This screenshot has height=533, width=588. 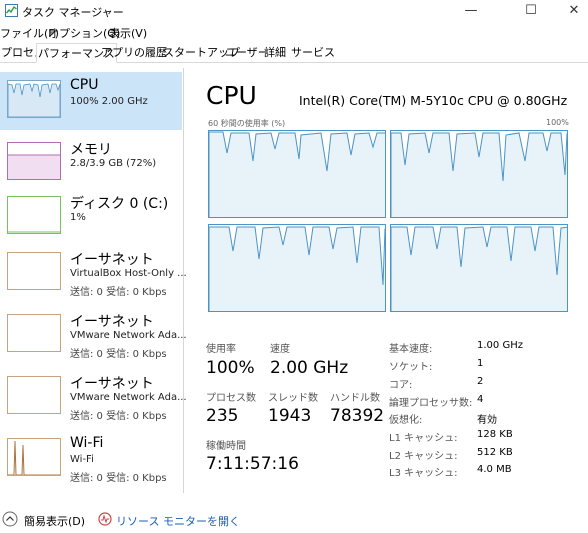 I want to click on resource-monitor-icon, so click(x=105, y=519).